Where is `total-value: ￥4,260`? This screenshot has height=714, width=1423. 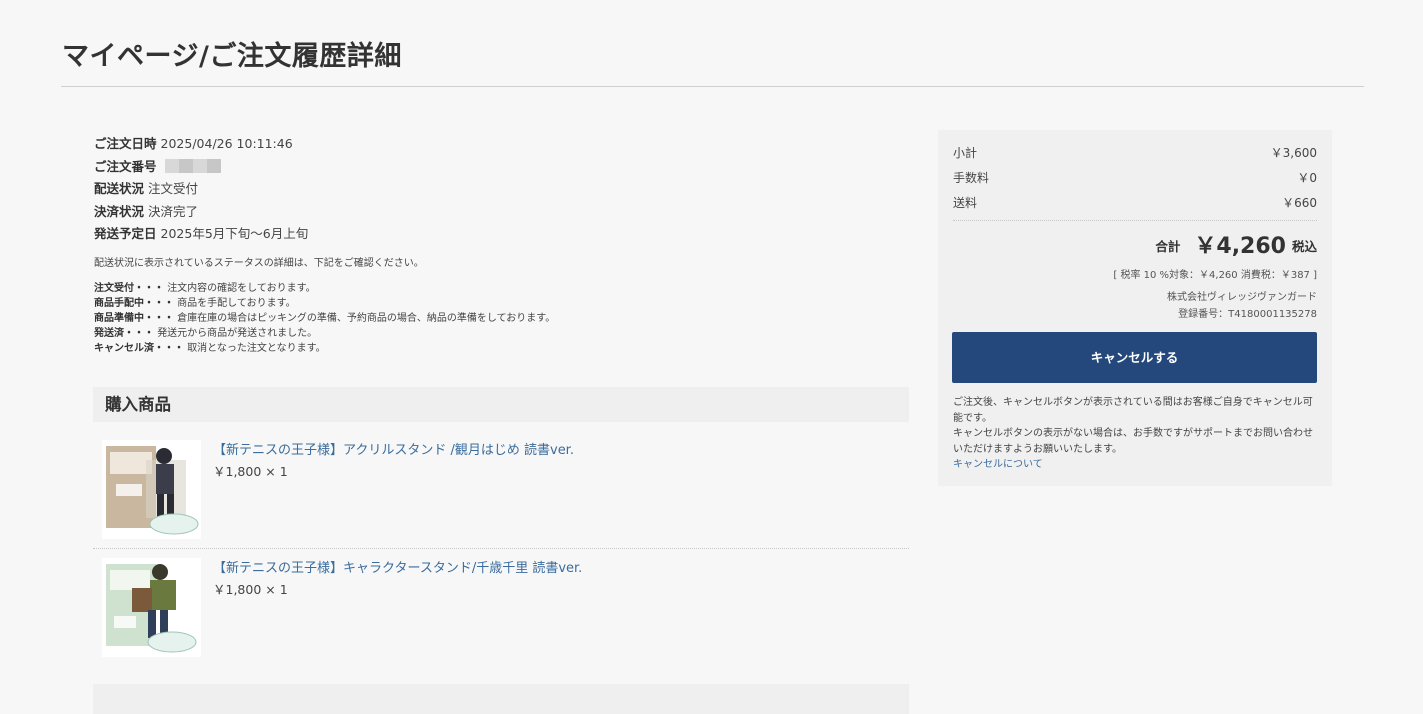
total-value: ￥4,260 is located at coordinates (1240, 246).